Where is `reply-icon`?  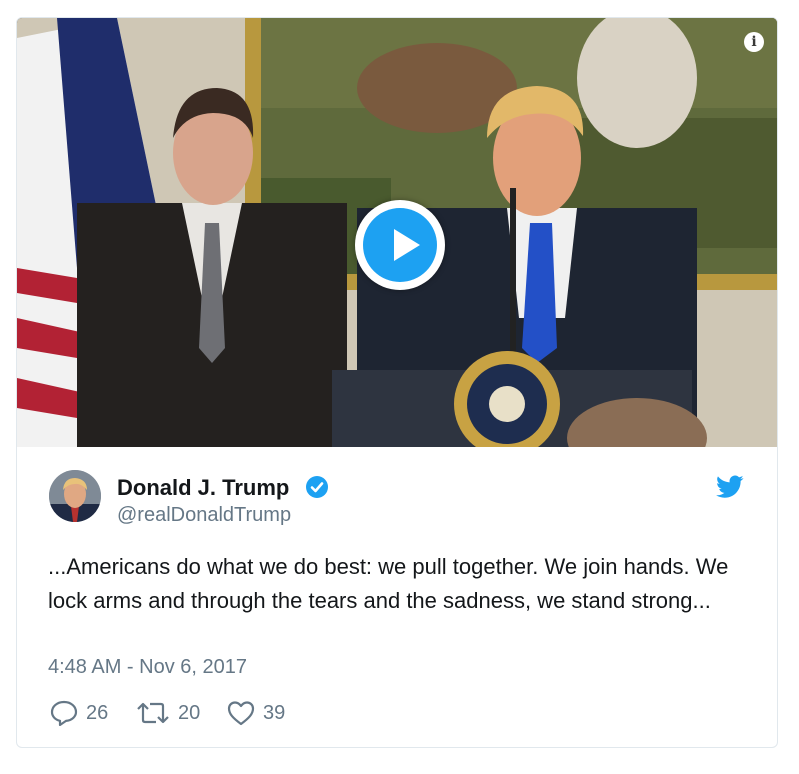
reply-icon is located at coordinates (64, 713).